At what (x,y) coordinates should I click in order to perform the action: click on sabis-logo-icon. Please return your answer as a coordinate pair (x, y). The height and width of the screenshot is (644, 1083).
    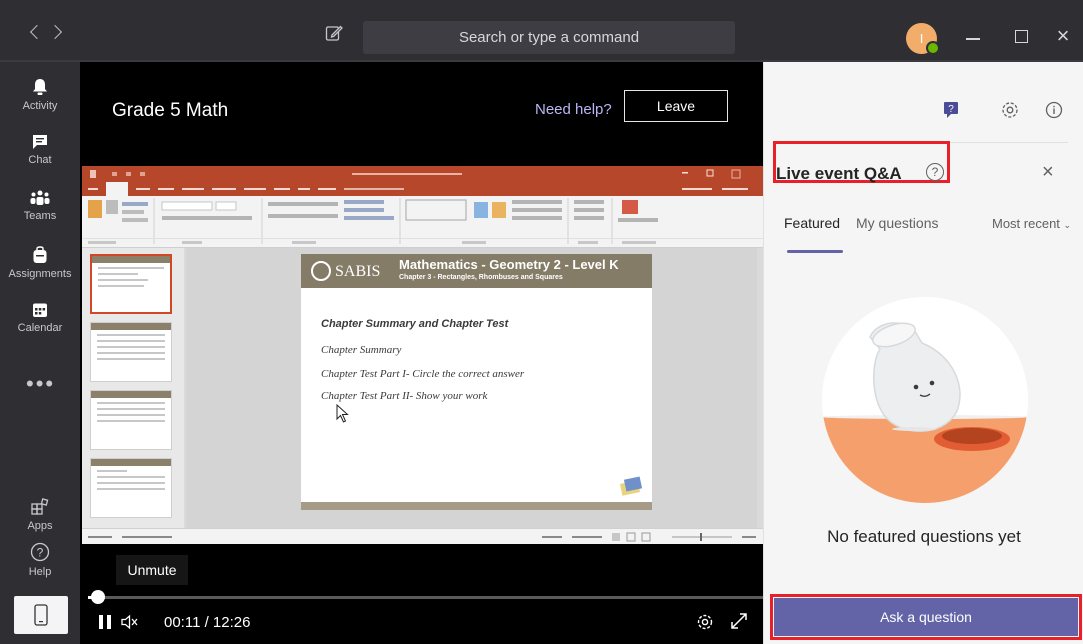
    Looking at the image, I should click on (321, 271).